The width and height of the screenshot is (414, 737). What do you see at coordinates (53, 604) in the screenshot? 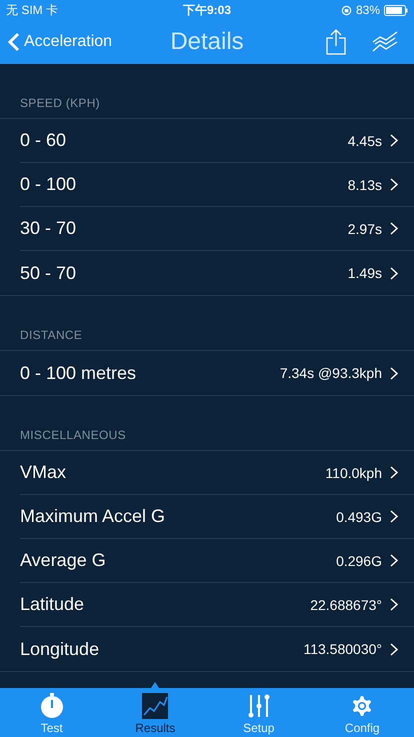
I see `row-label: Latitude` at bounding box center [53, 604].